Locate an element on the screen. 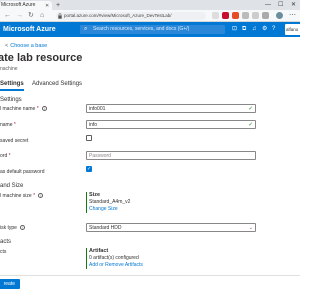 The width and height of the screenshot is (320, 300). disk-type-value: Standard HDD is located at coordinates (105, 228).